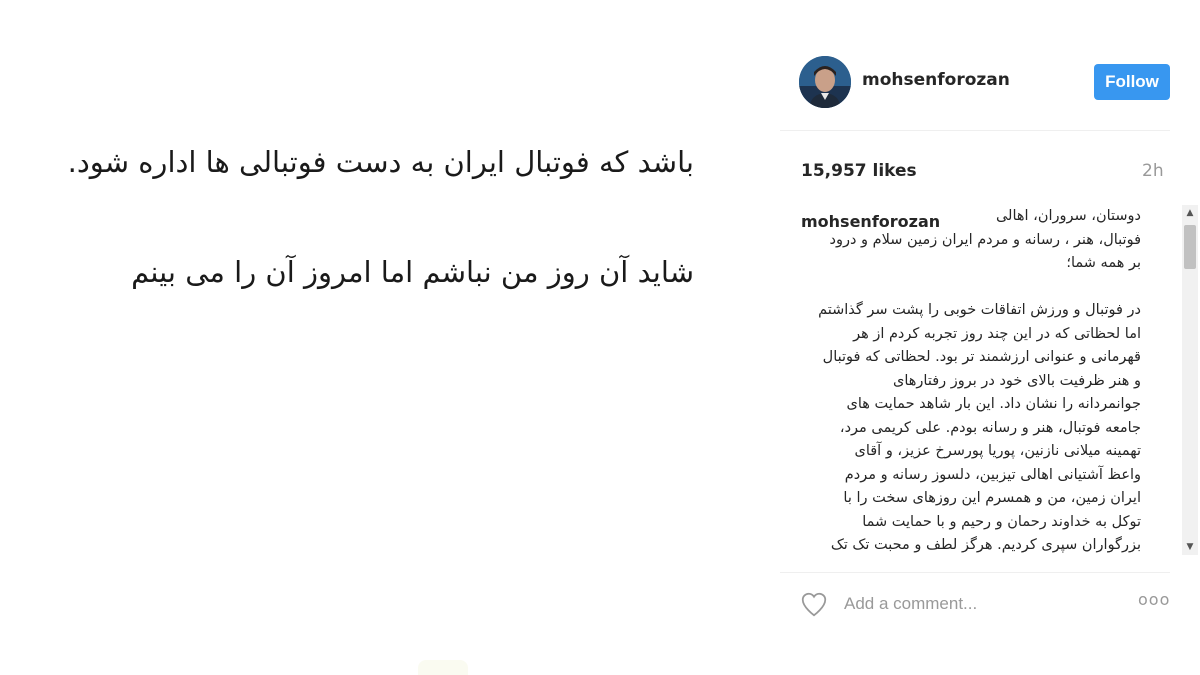 The height and width of the screenshot is (675, 1200). What do you see at coordinates (1132, 82) in the screenshot?
I see `follow-button: Follow` at bounding box center [1132, 82].